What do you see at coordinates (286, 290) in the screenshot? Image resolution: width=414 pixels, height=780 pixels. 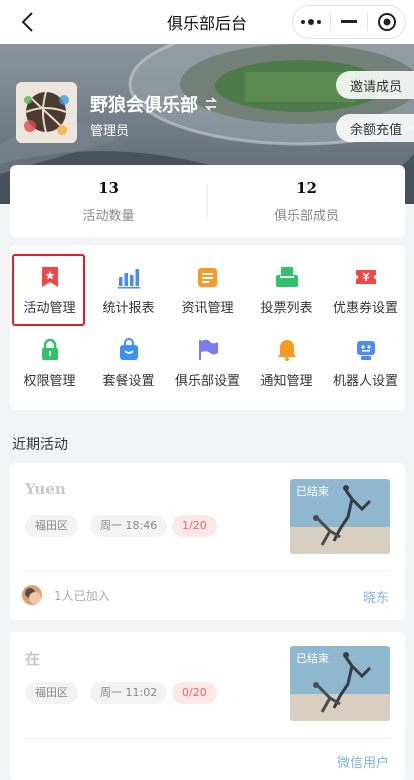 I see `menu-item-vote-list: 投票列表` at bounding box center [286, 290].